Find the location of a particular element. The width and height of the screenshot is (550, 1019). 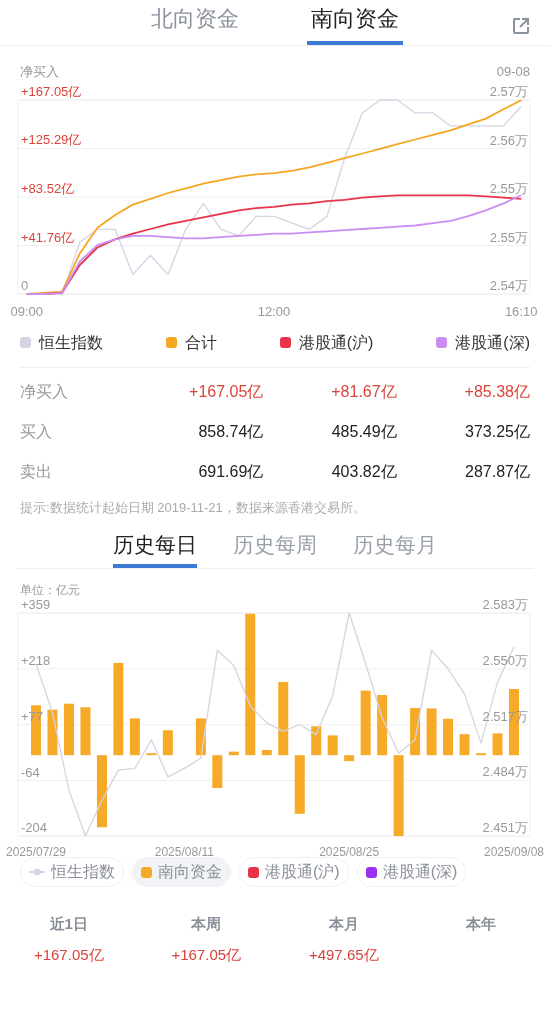

table-cell-text: 691.69亿 is located at coordinates (230, 471).